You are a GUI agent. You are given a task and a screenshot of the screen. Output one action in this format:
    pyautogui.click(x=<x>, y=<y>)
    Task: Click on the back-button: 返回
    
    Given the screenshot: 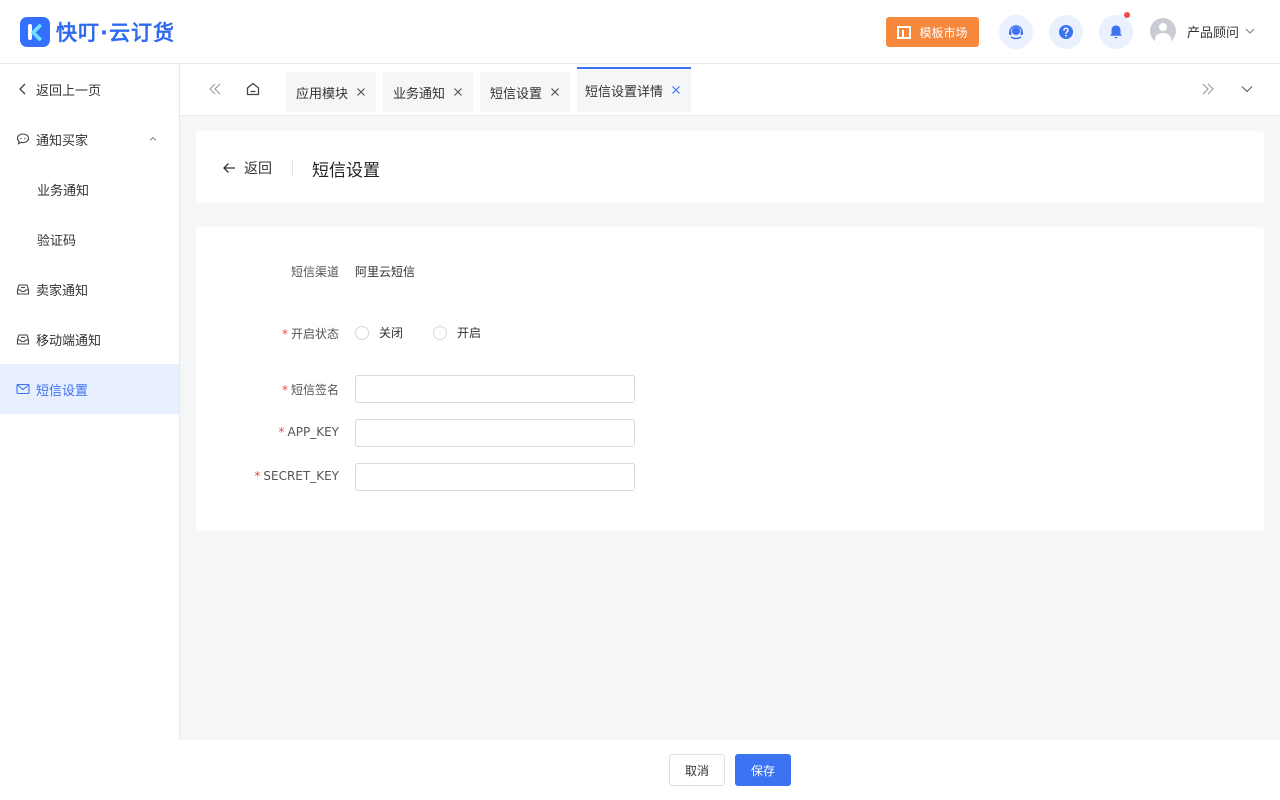 What is the action you would take?
    pyautogui.click(x=247, y=168)
    